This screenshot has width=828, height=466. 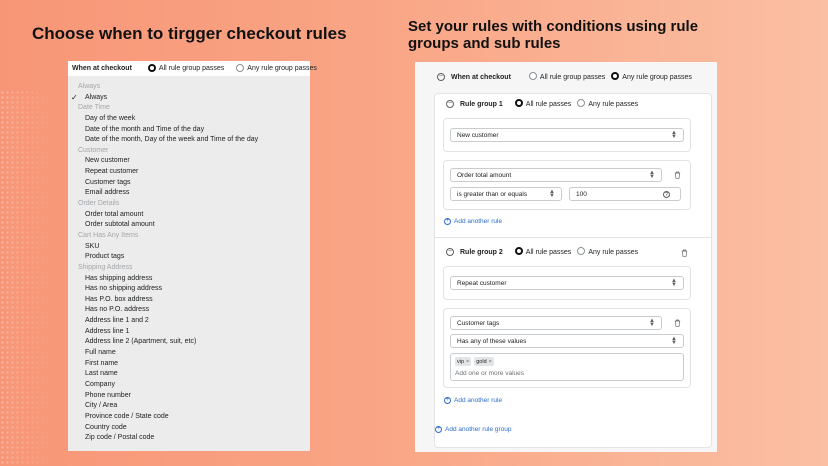 What do you see at coordinates (189, 310) in the screenshot?
I see `trigger-option: Has no P.O. address` at bounding box center [189, 310].